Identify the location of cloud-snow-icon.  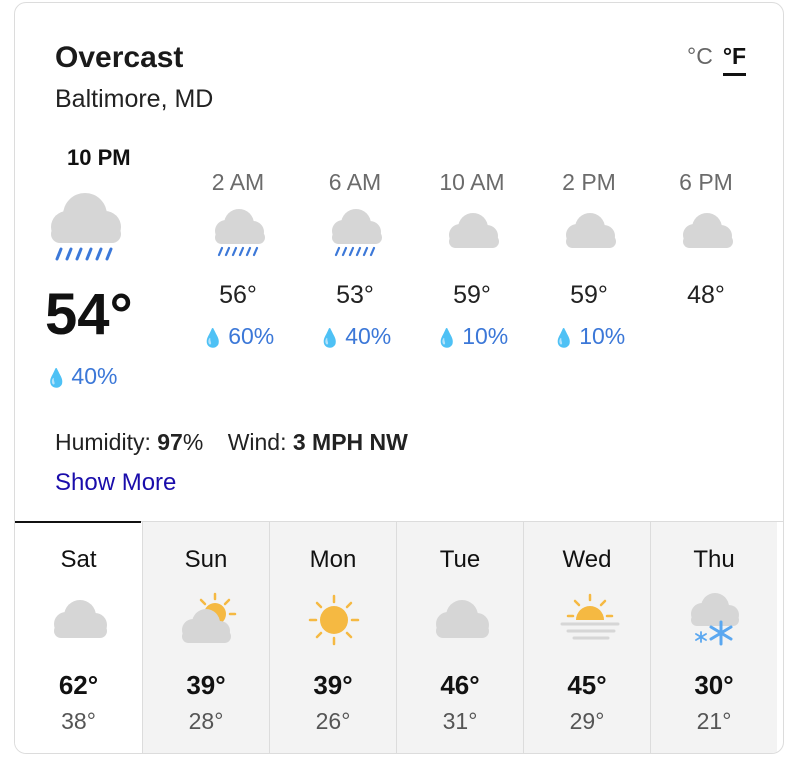
(715, 619).